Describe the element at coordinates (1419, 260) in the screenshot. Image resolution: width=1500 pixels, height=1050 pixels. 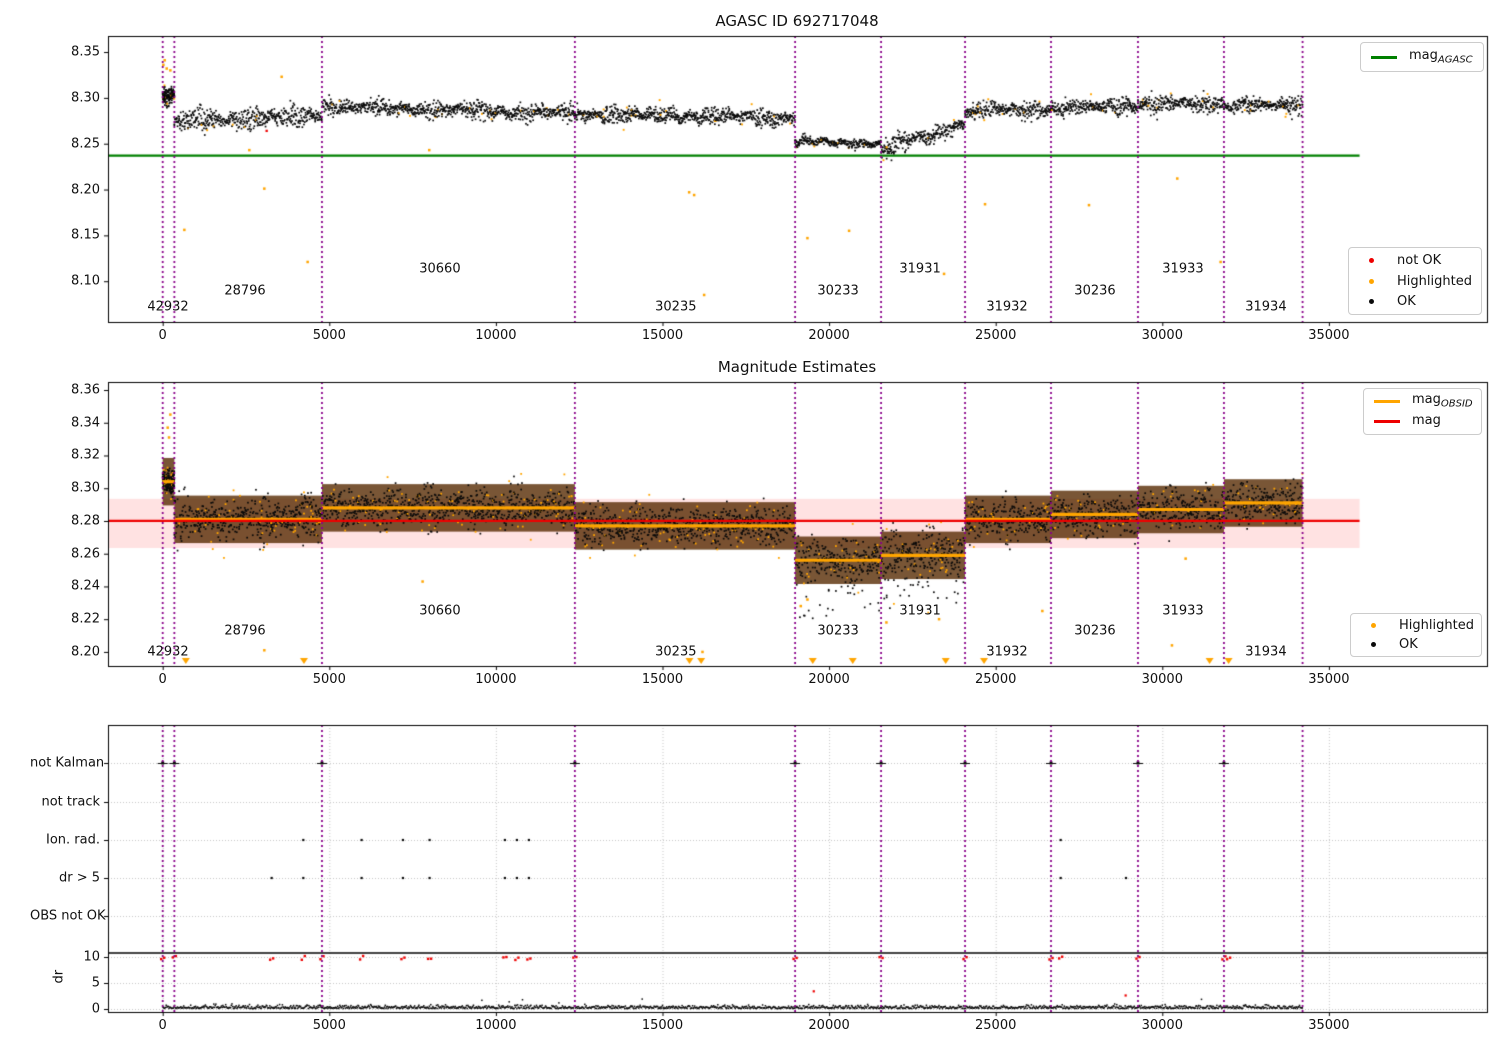
I see `legend-label-not-ok: not OK` at that location.